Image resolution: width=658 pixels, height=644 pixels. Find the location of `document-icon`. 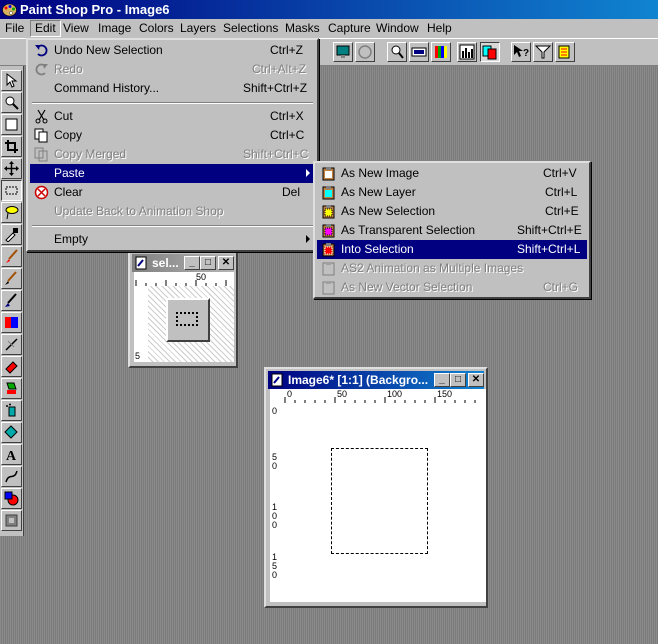

document-icon is located at coordinates (141, 263).